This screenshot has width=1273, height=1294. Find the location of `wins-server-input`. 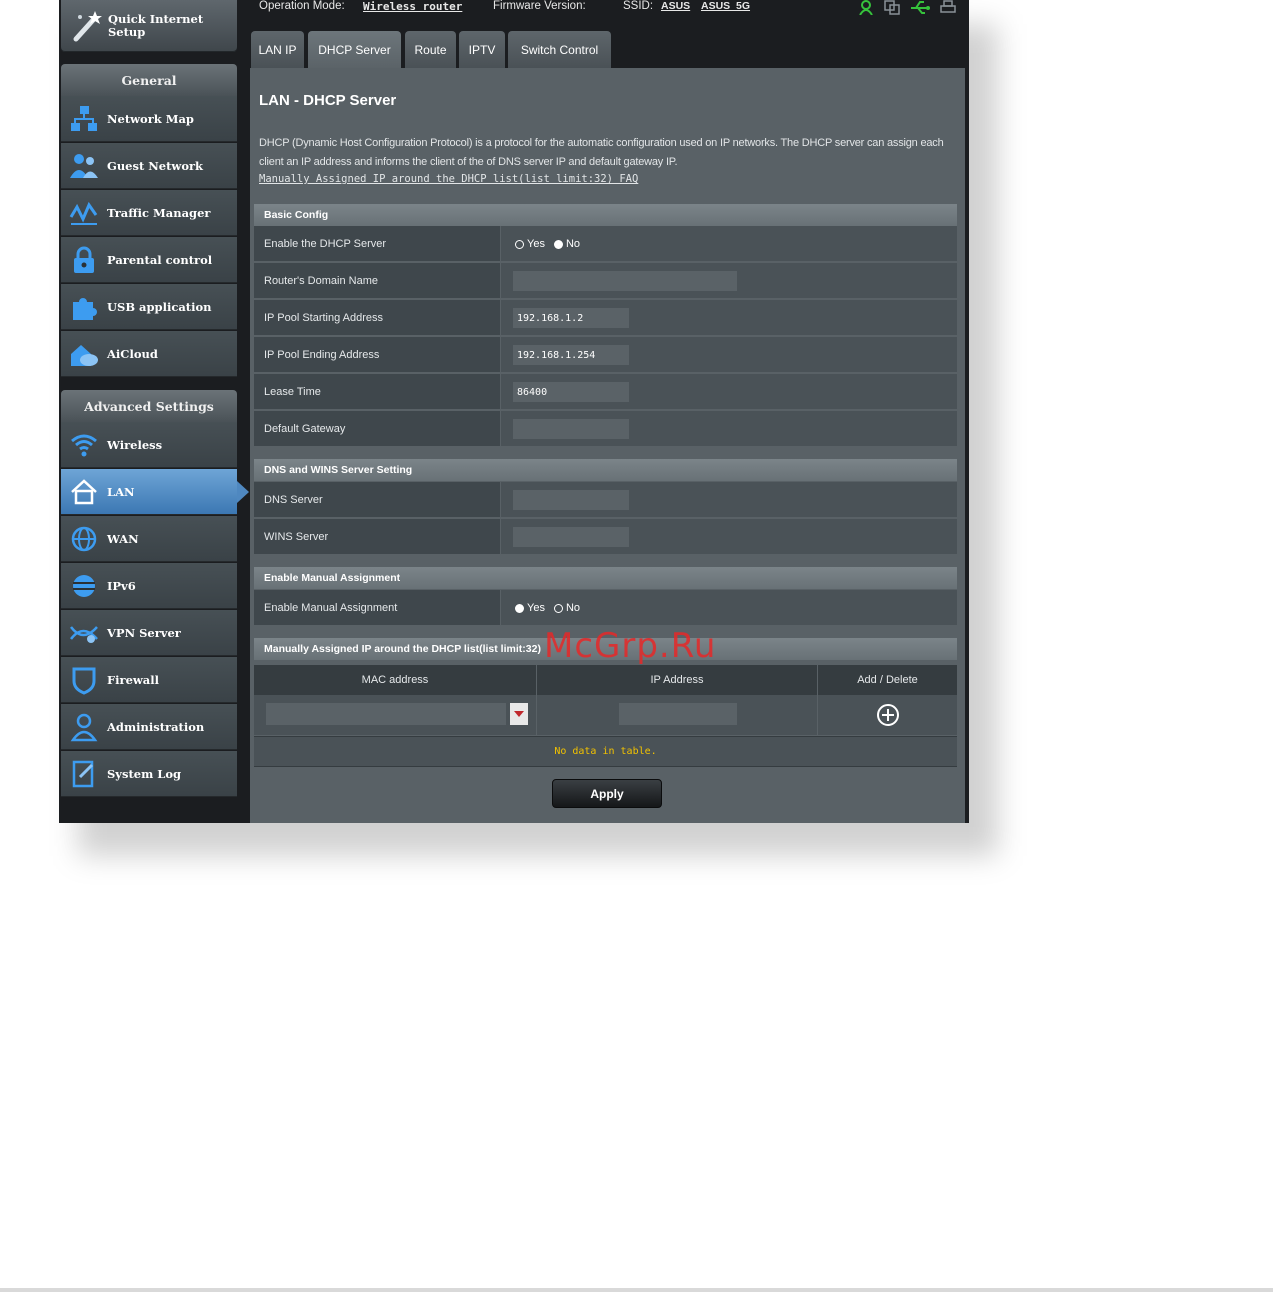

wins-server-input is located at coordinates (571, 537).